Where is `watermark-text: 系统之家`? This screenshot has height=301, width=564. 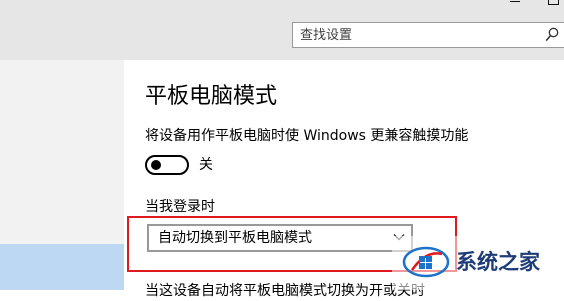 watermark-text: 系统之家 is located at coordinates (498, 262).